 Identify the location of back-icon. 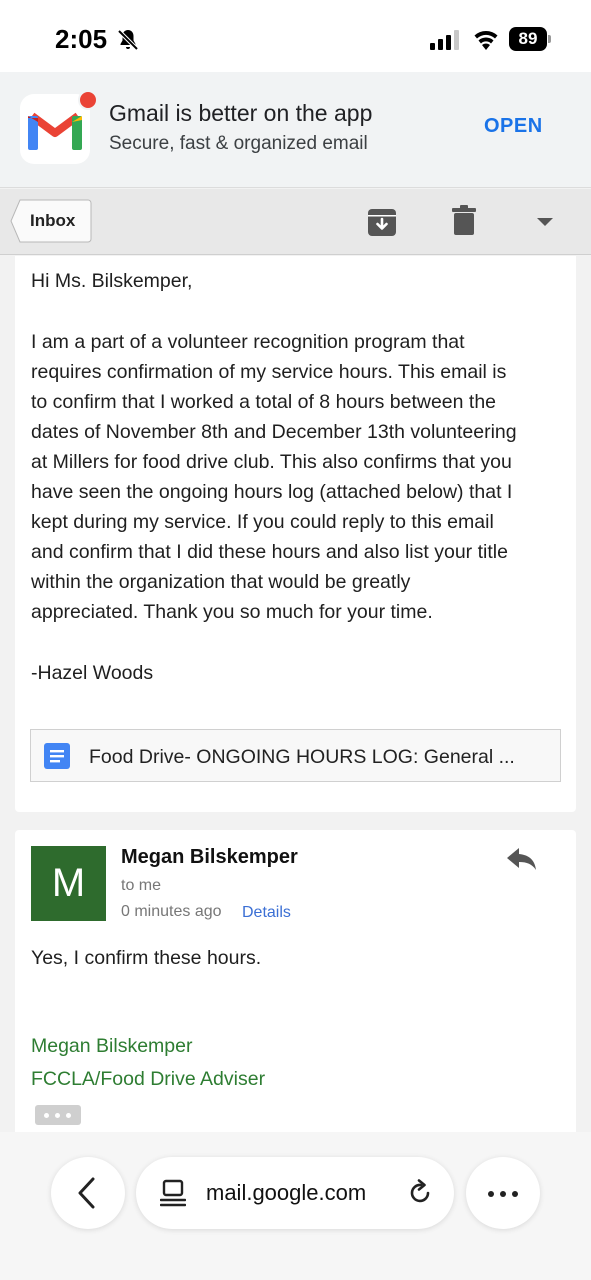
(86, 1193).